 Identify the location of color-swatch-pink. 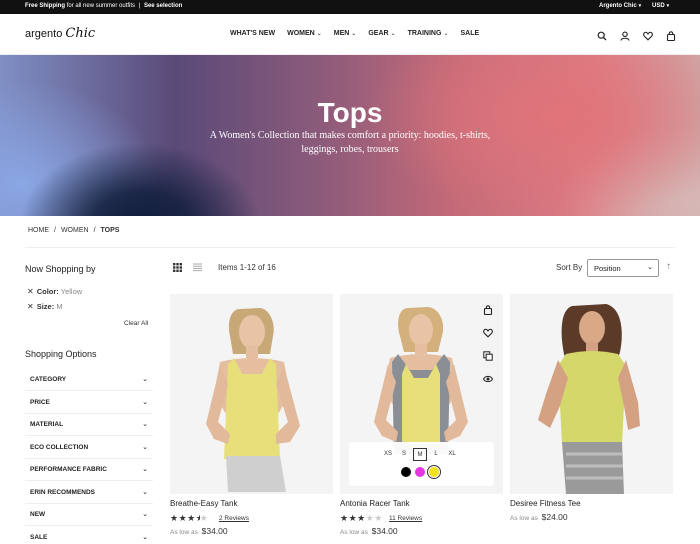
(420, 472).